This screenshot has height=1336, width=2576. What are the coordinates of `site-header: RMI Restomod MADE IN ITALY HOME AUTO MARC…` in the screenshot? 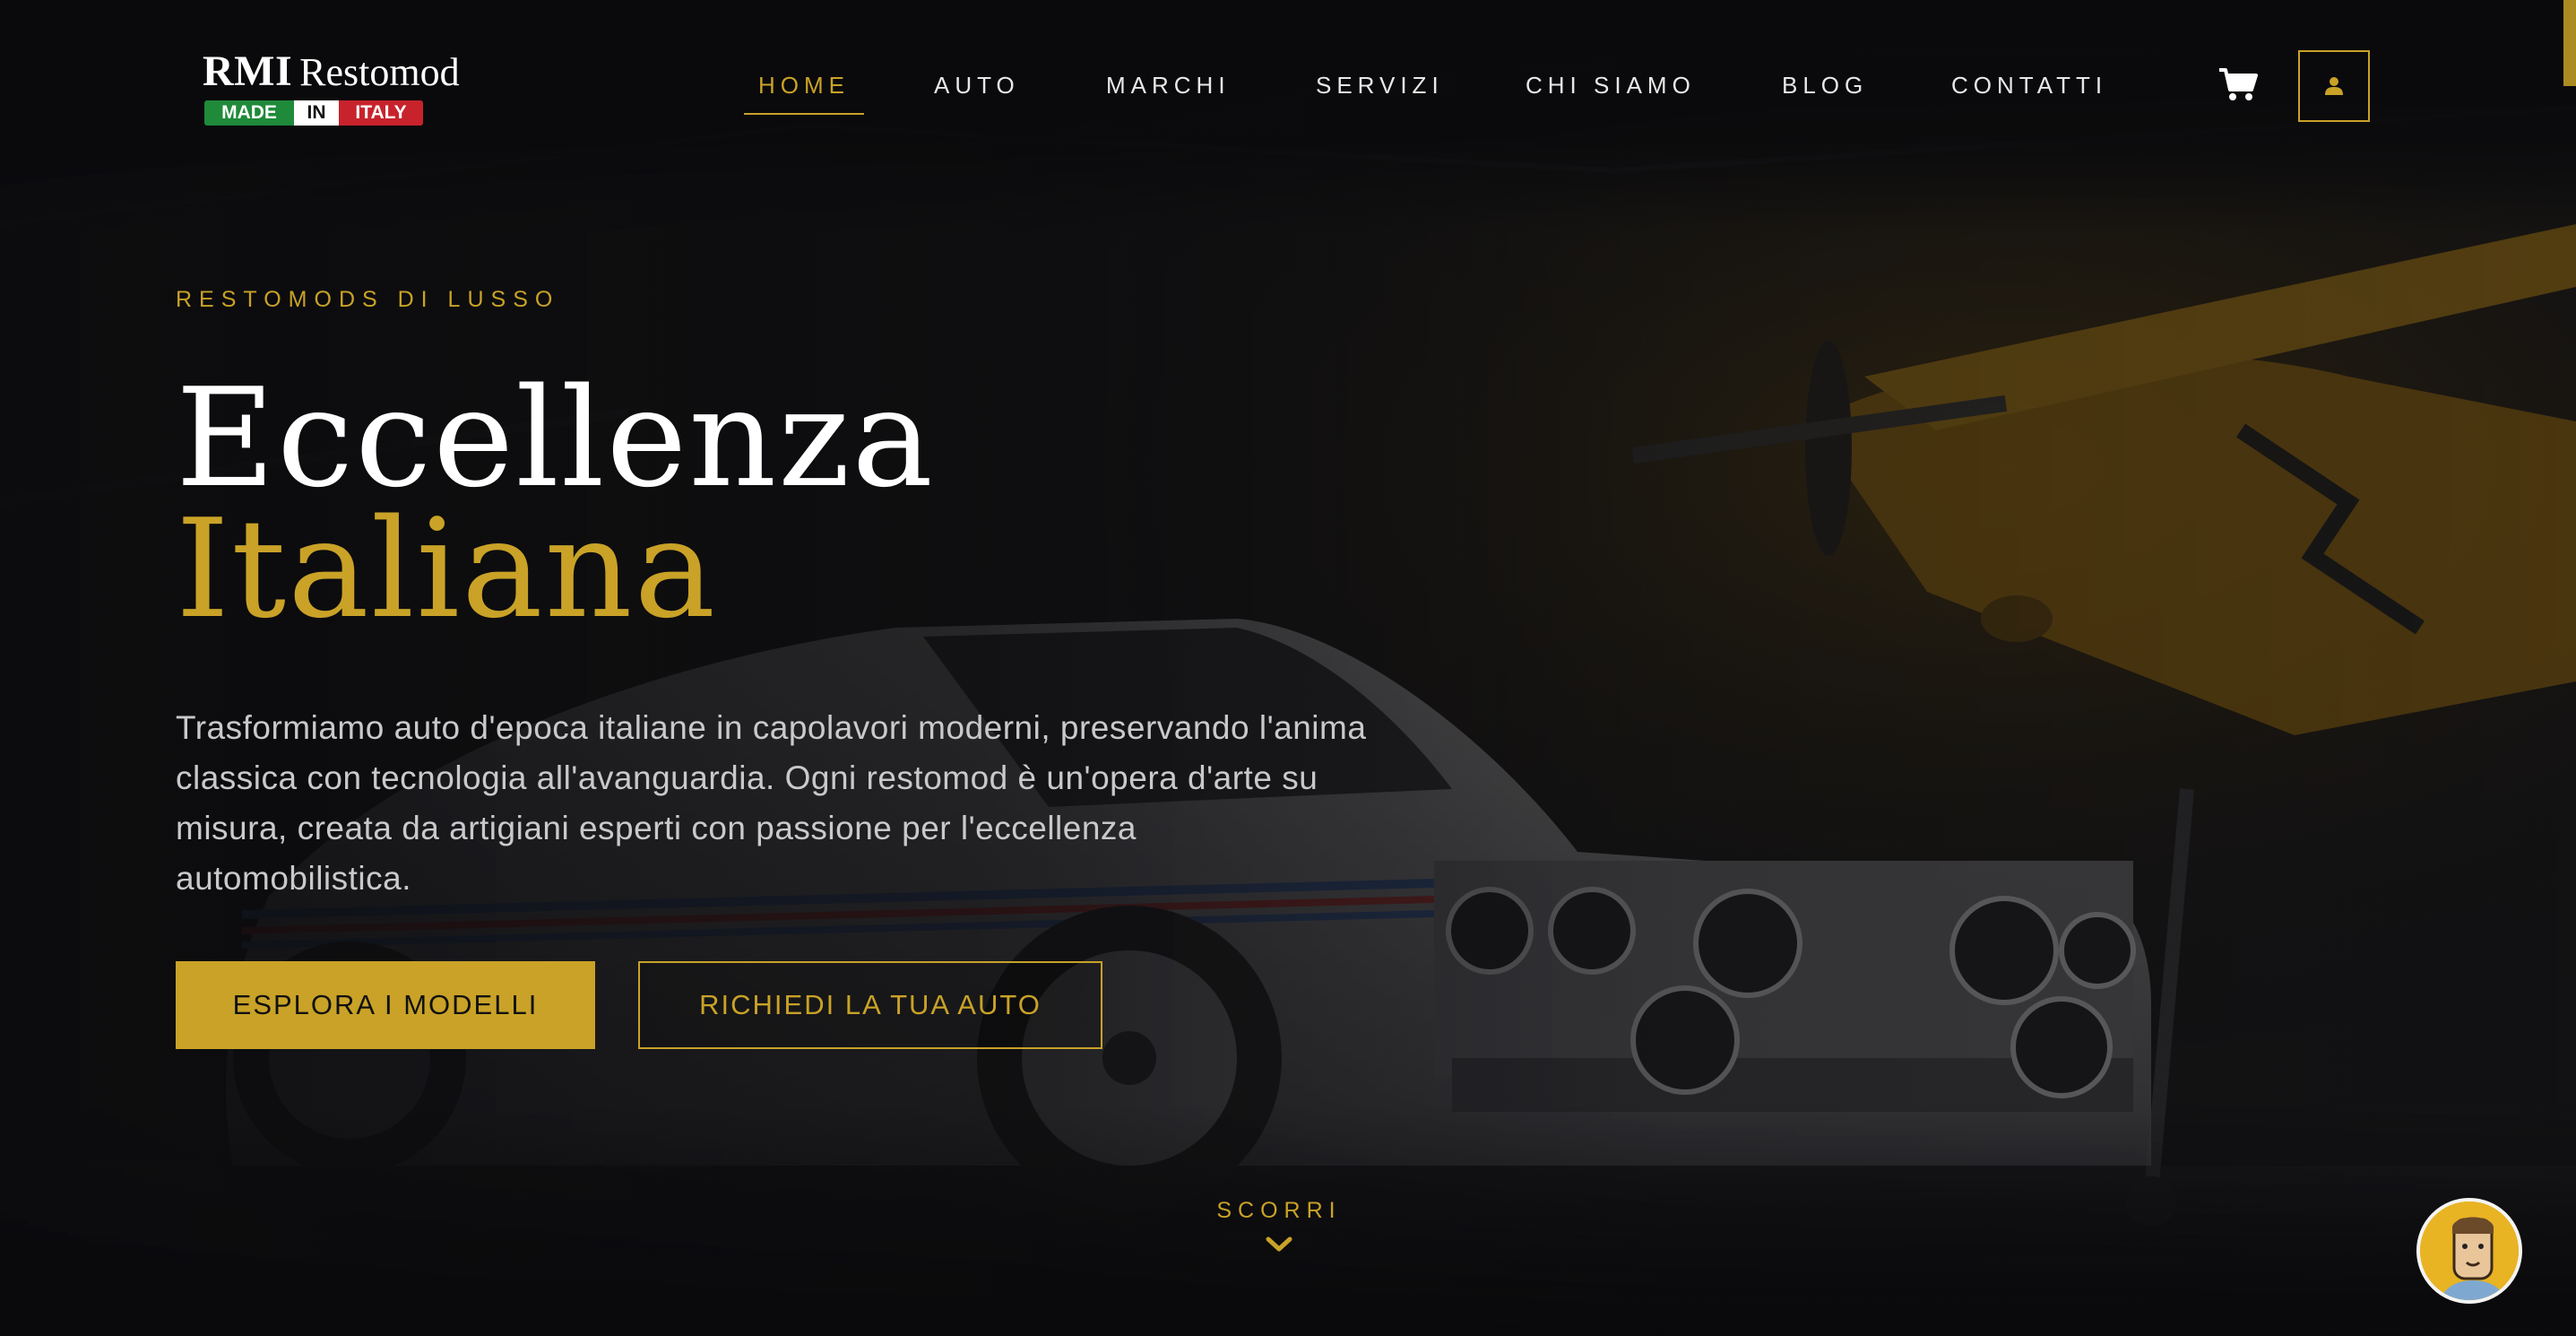 It's located at (1288, 85).